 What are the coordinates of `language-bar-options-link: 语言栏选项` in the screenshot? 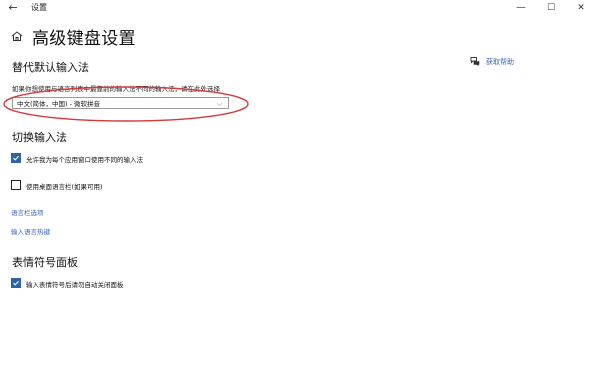 It's located at (27, 212).